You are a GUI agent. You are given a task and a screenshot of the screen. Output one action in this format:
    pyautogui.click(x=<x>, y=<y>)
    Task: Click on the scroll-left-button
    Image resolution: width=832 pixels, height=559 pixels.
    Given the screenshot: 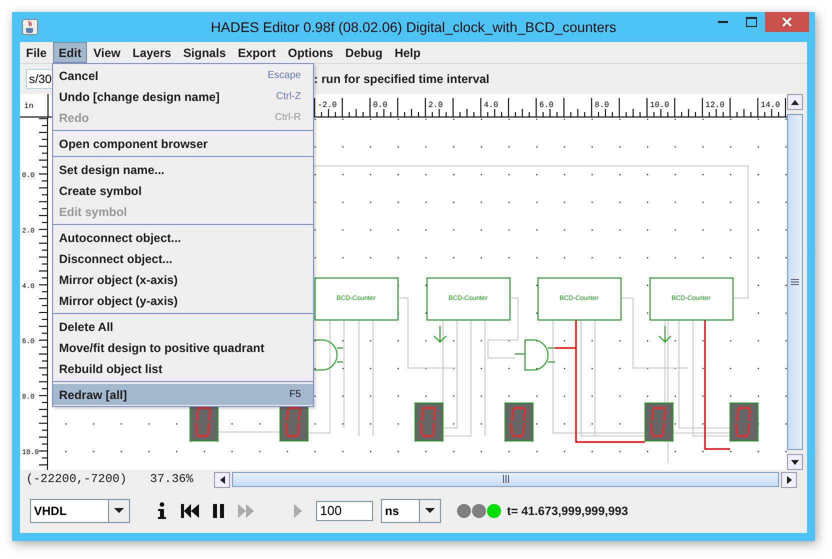 What is the action you would take?
    pyautogui.click(x=222, y=480)
    